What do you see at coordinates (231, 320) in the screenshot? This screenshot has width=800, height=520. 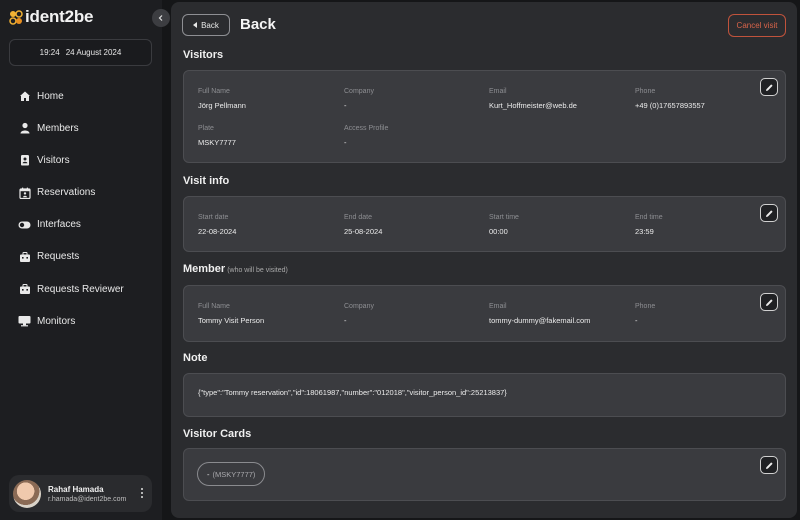 I see `field-value: Tommy Visit Person` at bounding box center [231, 320].